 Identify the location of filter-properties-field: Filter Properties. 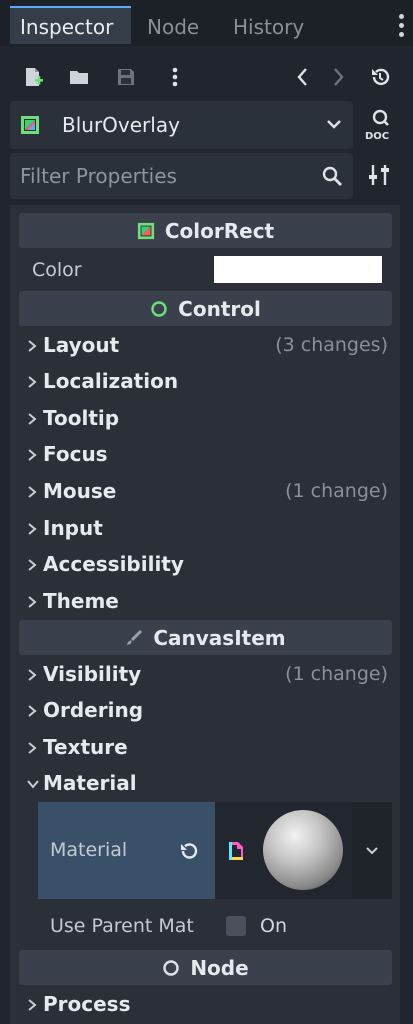
(181, 176).